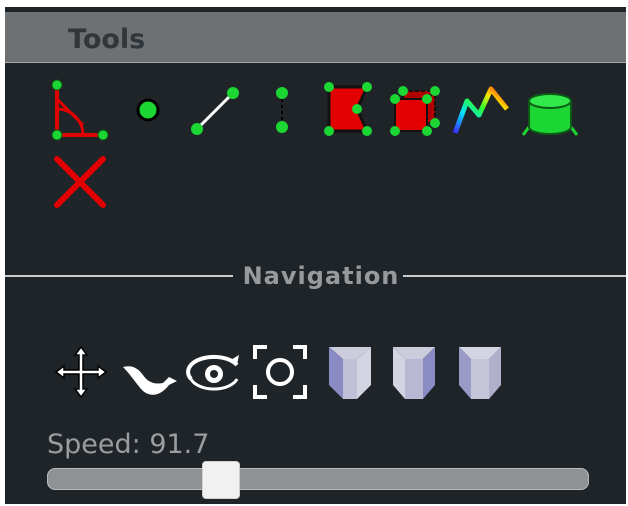  Describe the element at coordinates (550, 114) in the screenshot. I see `cylinder-icon` at that location.